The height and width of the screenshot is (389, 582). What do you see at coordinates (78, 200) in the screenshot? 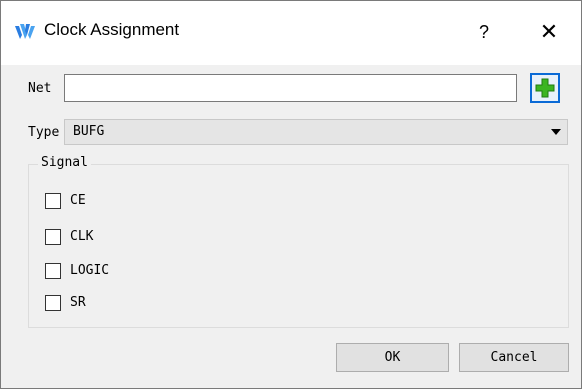
I see `checkbox-label: CE` at bounding box center [78, 200].